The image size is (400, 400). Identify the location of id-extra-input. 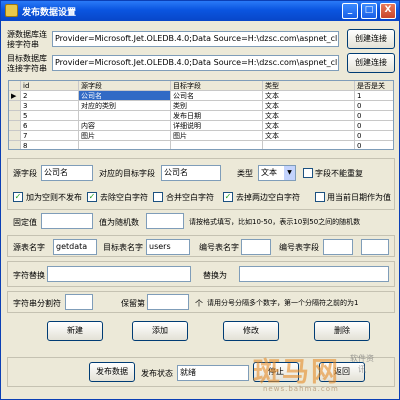
(375, 247).